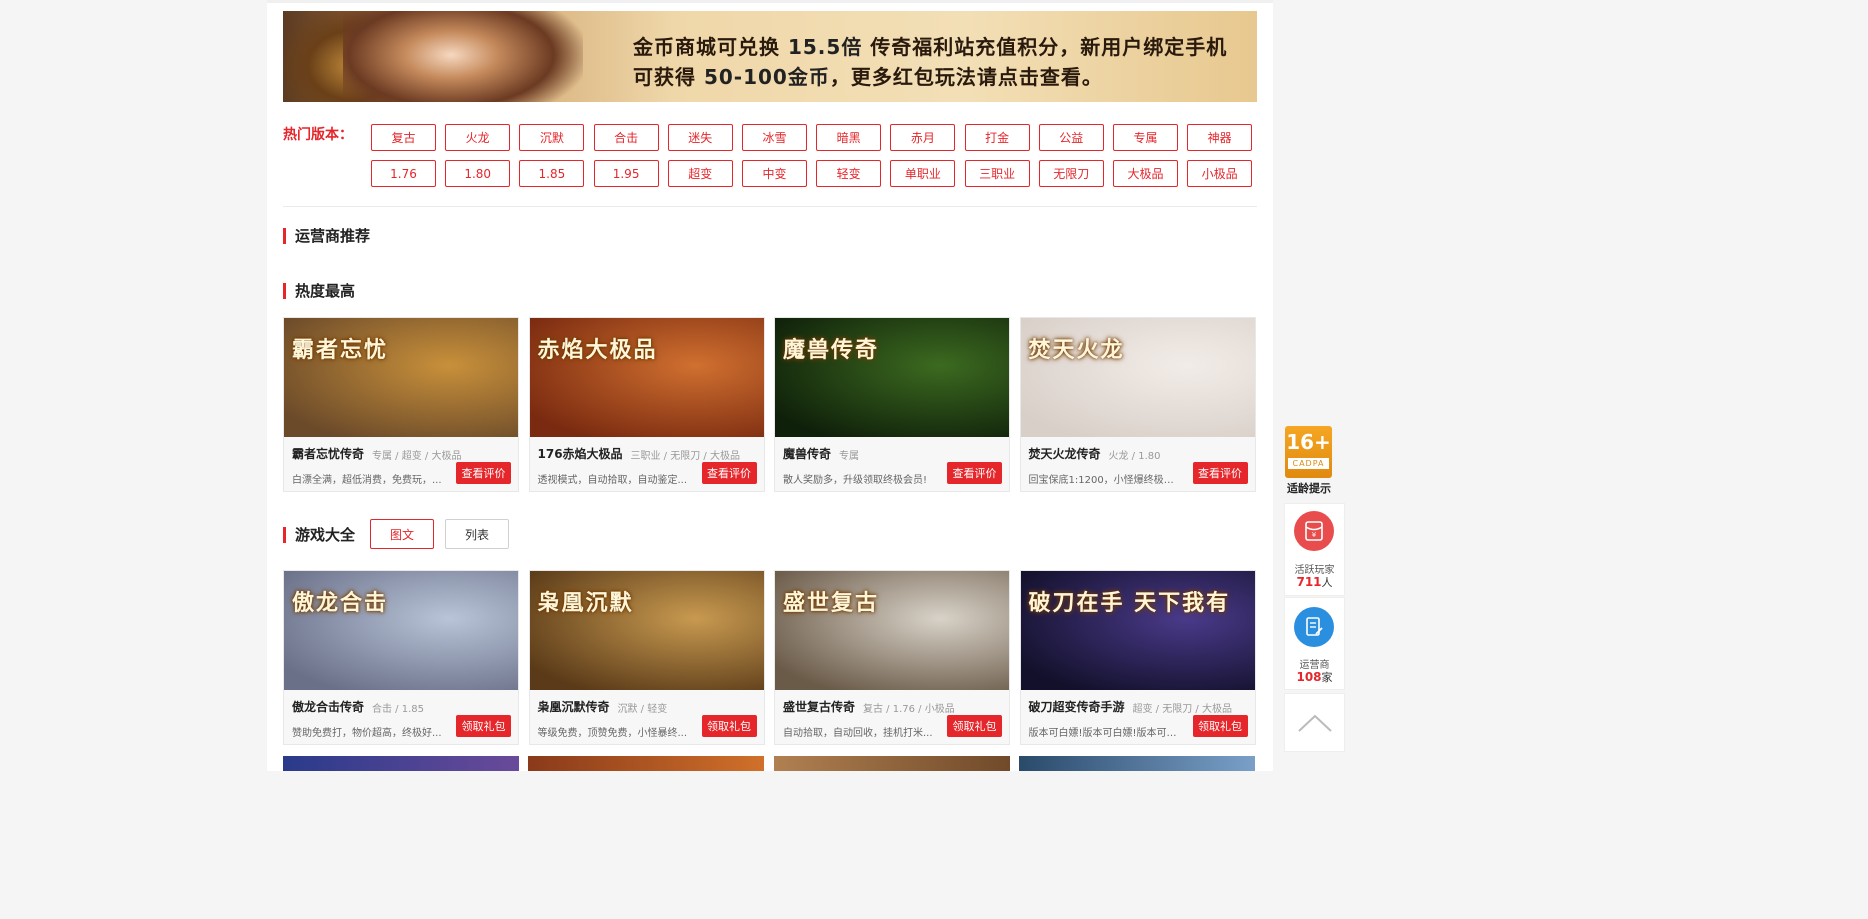 The image size is (1868, 919). Describe the element at coordinates (401, 630) in the screenshot. I see `game-thumbnail: 傲龙合击` at that location.